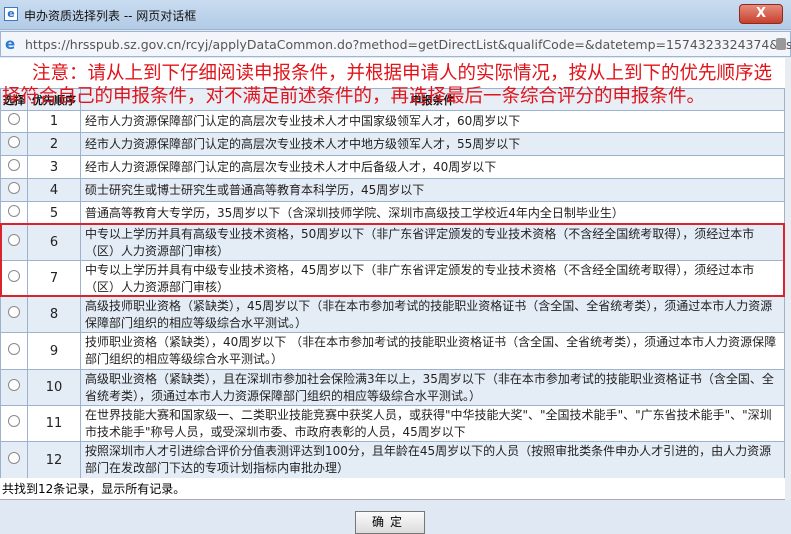 This screenshot has height=534, width=791. Describe the element at coordinates (54, 99) in the screenshot. I see `header-priority: 优先顺序` at that location.